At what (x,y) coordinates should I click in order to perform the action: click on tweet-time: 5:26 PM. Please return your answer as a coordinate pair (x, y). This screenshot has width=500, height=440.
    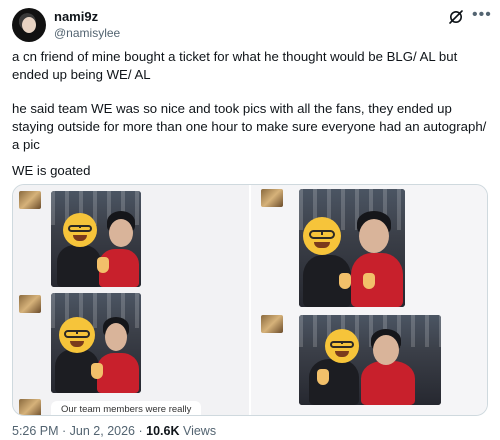
    Looking at the image, I should click on (35, 431).